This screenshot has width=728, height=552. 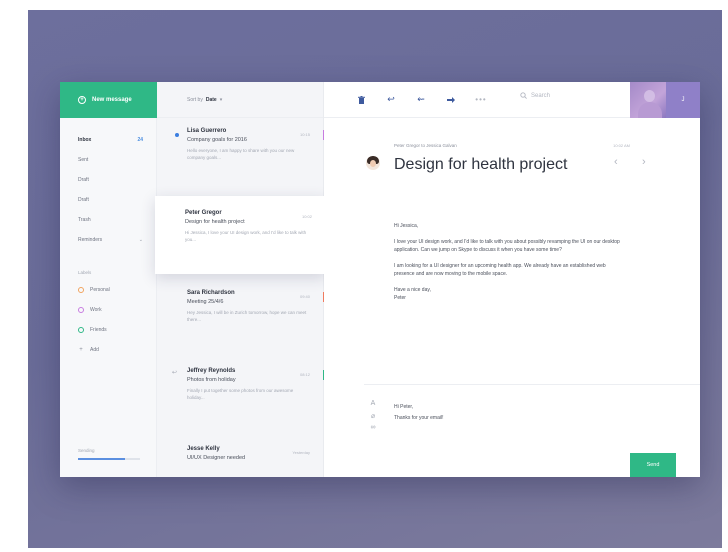 I want to click on message-sender: Peter Gregor, so click(x=203, y=213).